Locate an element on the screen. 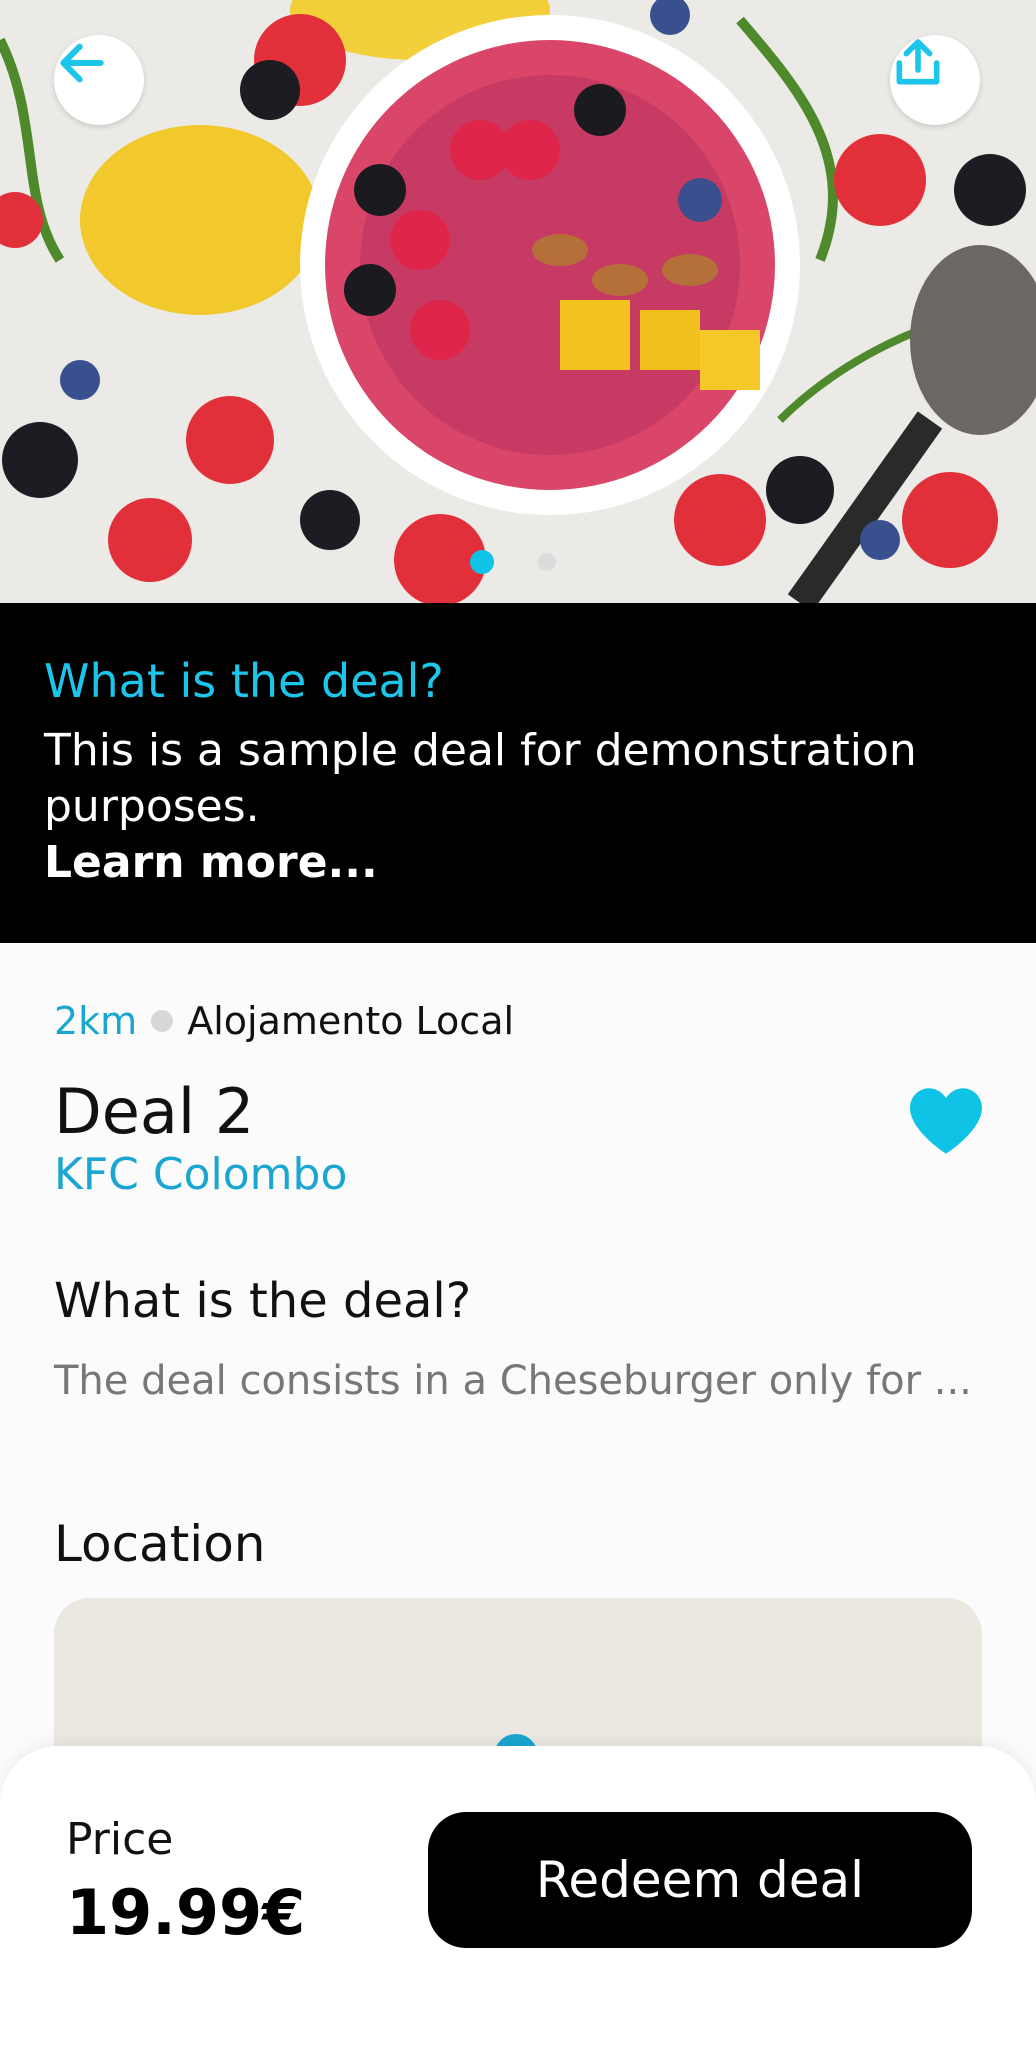 This screenshot has width=1036, height=2048. deal-meta-row: 2km Alojamento Local is located at coordinates (284, 1021).